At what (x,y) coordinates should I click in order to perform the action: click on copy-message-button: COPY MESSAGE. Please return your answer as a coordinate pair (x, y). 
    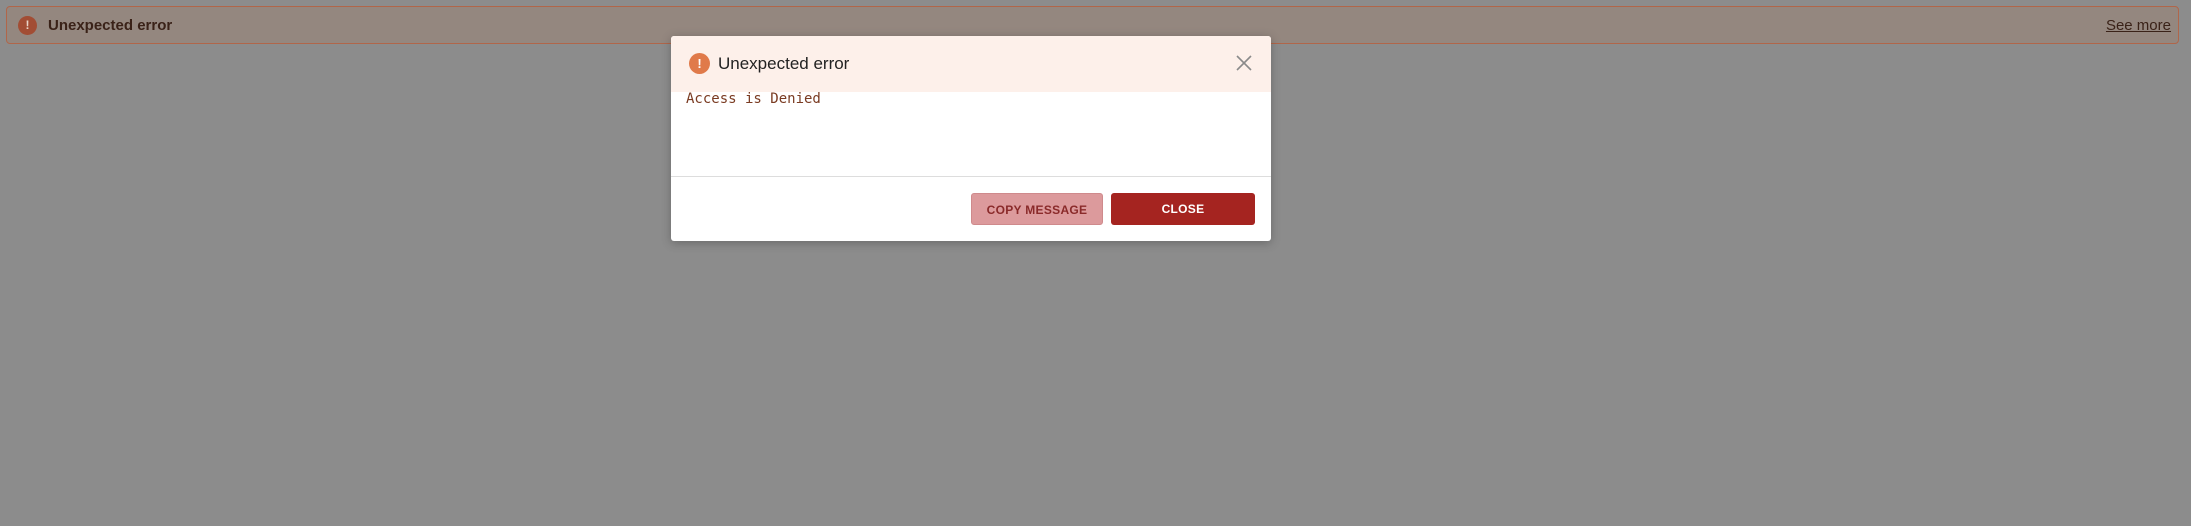
    Looking at the image, I should click on (1037, 209).